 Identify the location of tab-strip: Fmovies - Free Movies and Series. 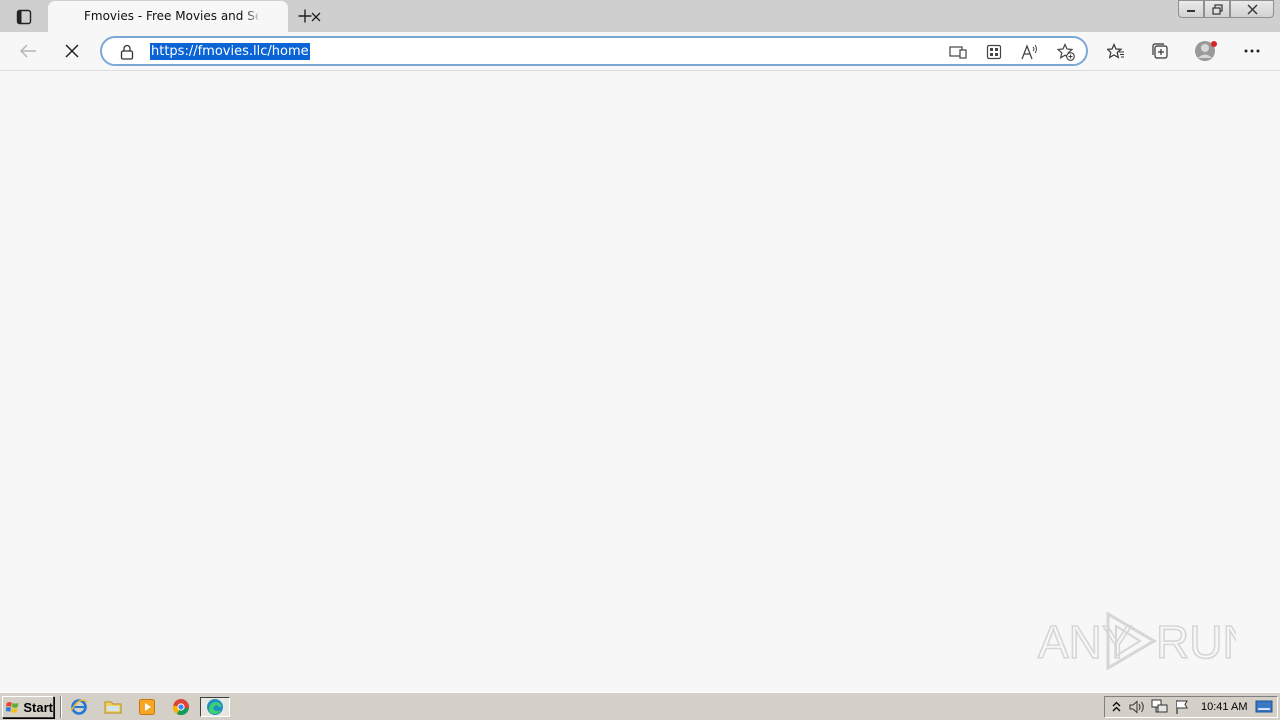
(640, 16).